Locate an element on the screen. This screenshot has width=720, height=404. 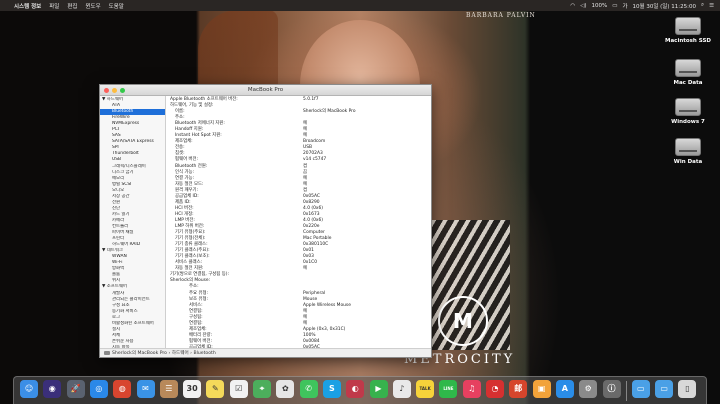
menu-window: 윈도우 is located at coordinates (92, 6).